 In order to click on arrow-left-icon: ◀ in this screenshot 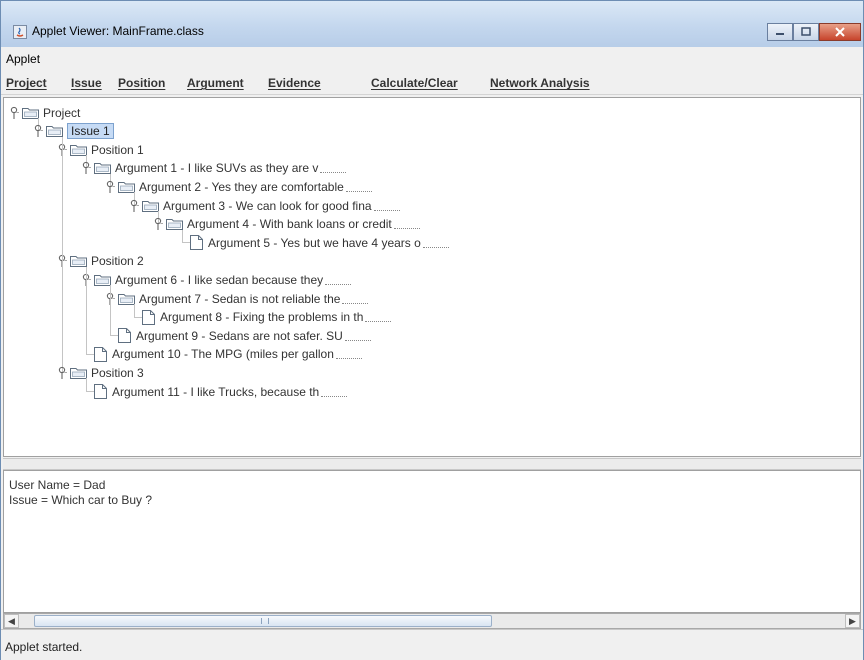, I will do `click(11, 621)`.